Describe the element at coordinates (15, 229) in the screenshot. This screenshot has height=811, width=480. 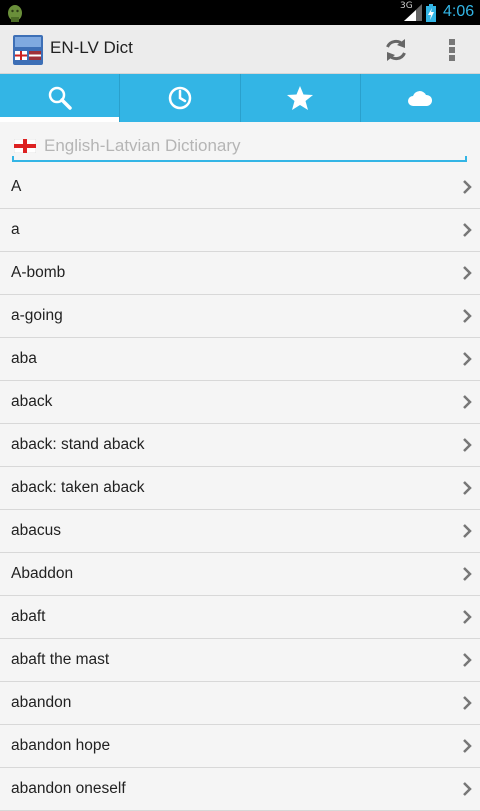
I see `word-label: a` at that location.